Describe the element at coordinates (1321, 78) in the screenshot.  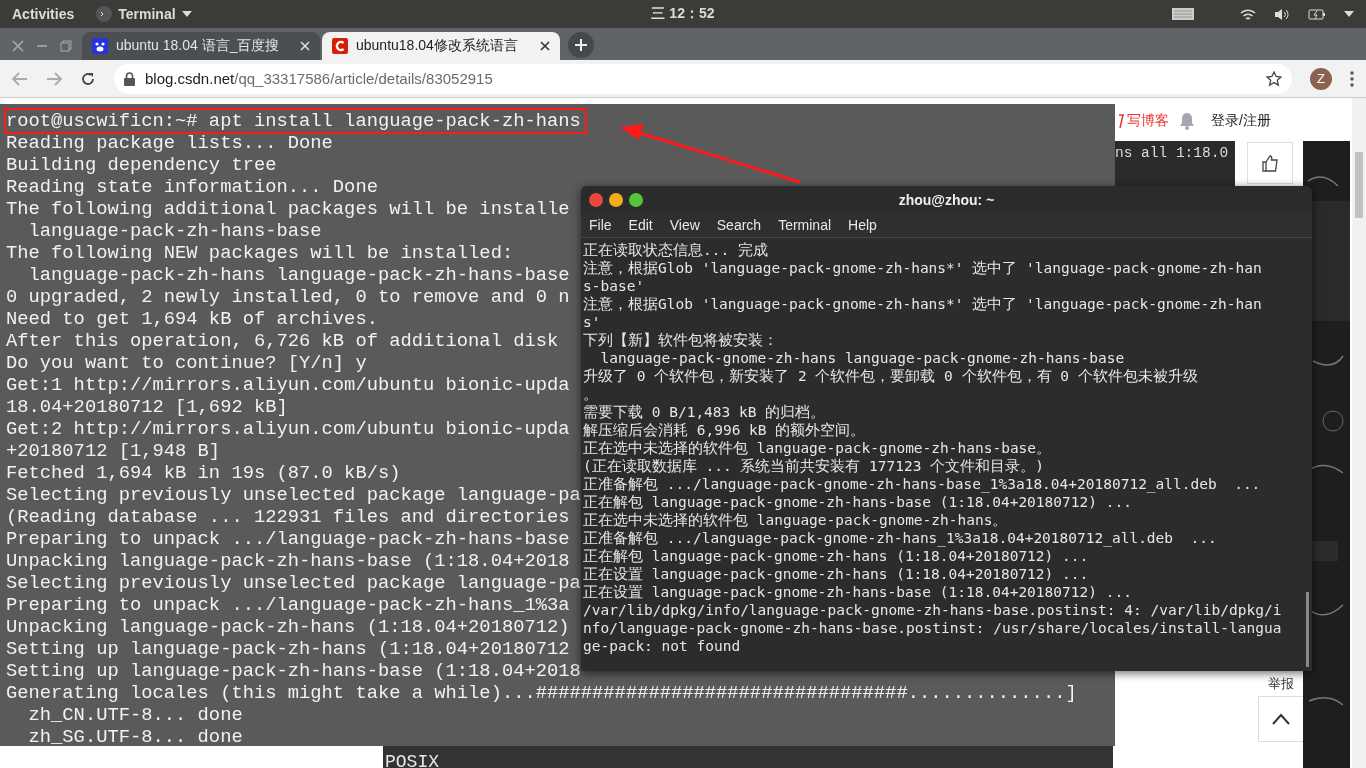
I see `profile-avatar: Z` at that location.